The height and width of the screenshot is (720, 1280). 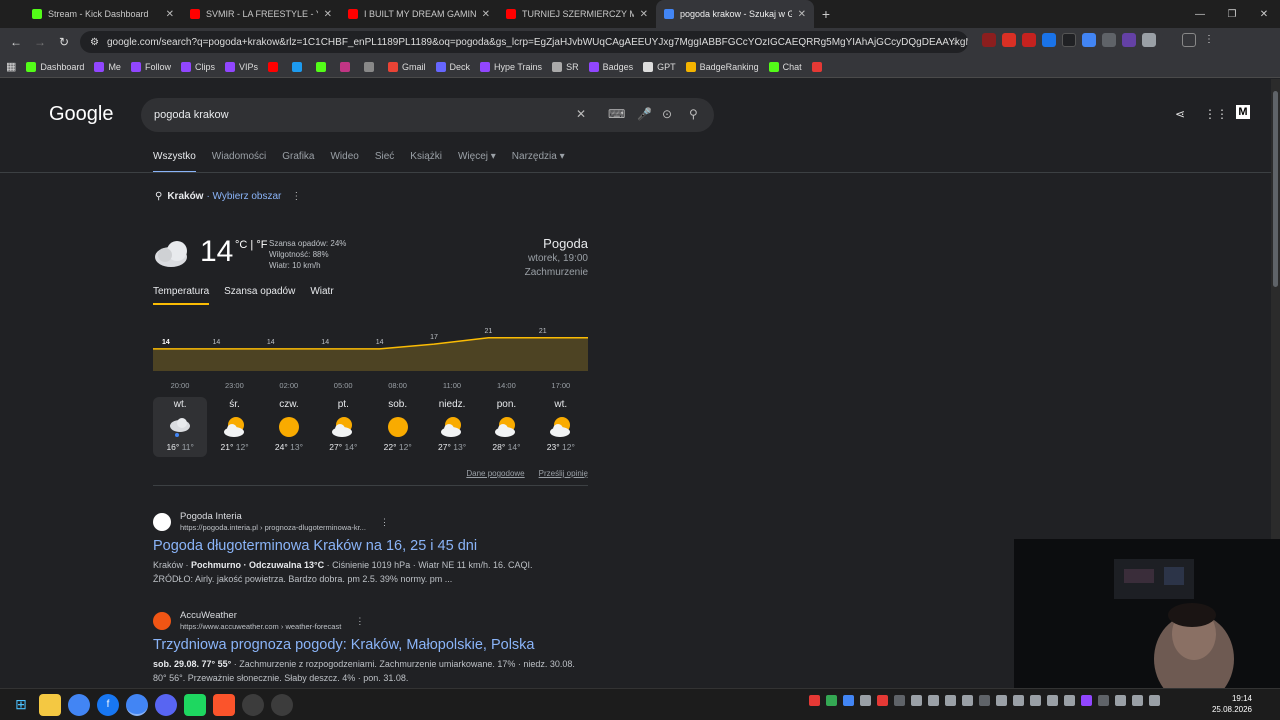 I want to click on browser-tab: SVMIR - LA FREESTYLE - YouTu ✕, so click(x=261, y=14).